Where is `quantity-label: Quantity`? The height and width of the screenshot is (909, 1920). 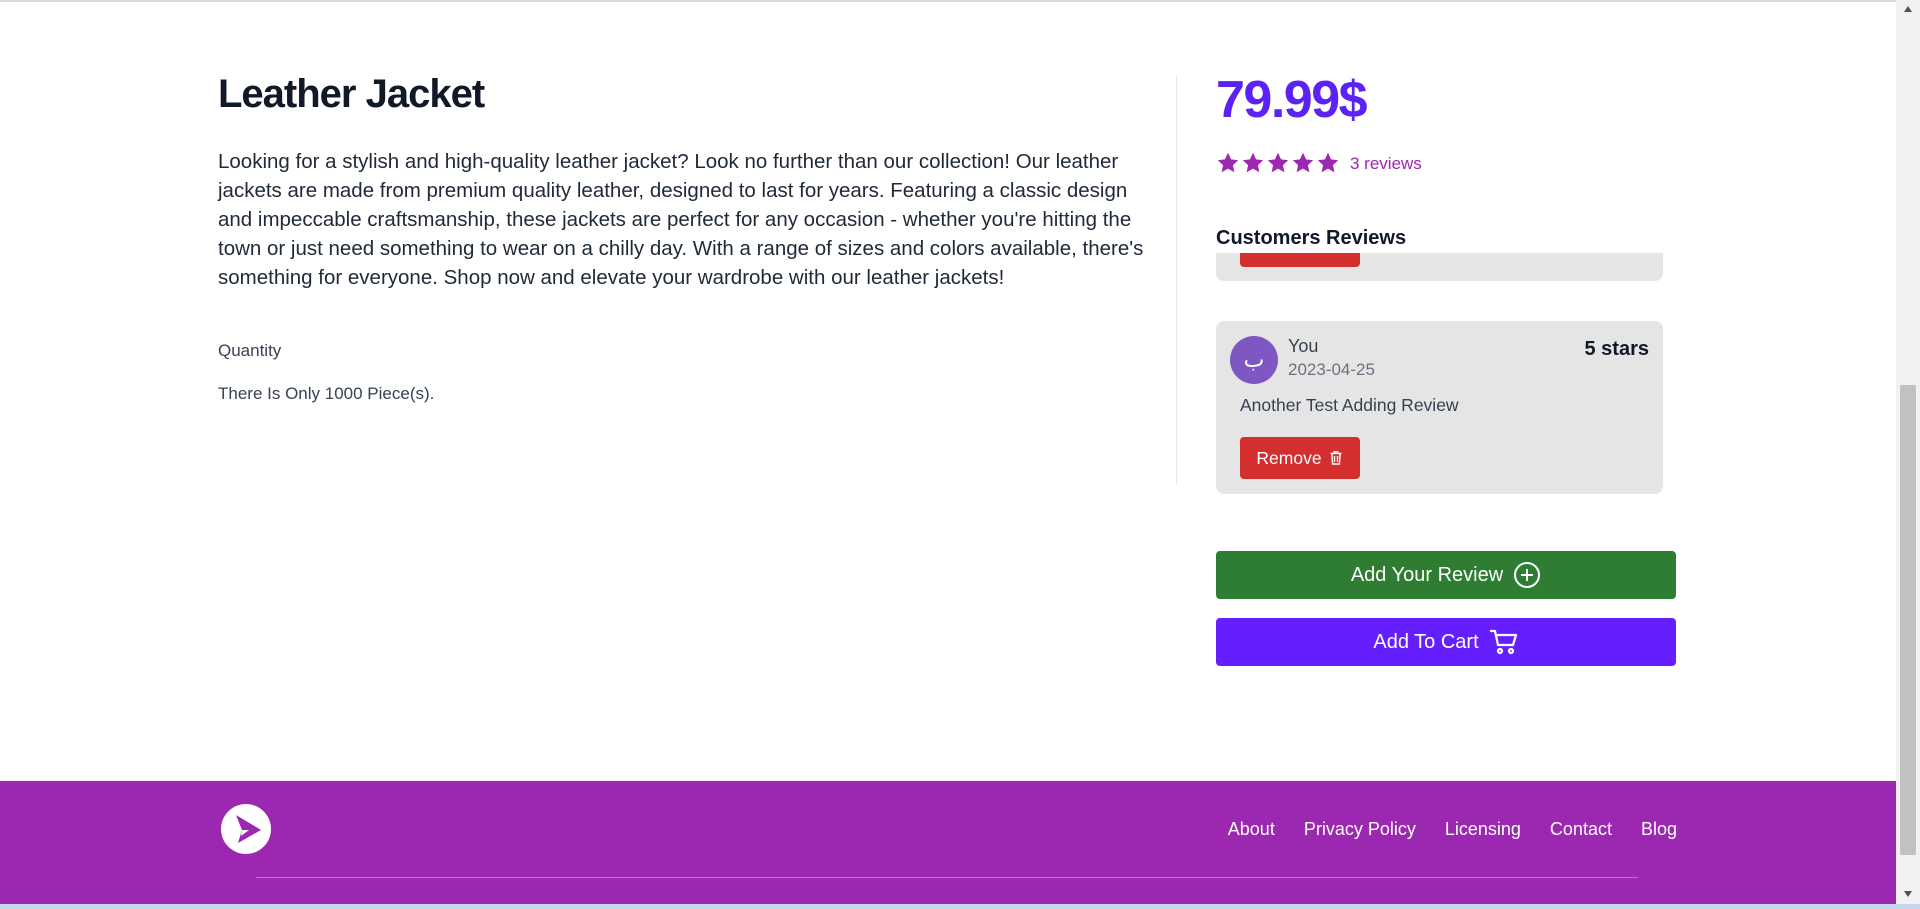 quantity-label: Quantity is located at coordinates (250, 350).